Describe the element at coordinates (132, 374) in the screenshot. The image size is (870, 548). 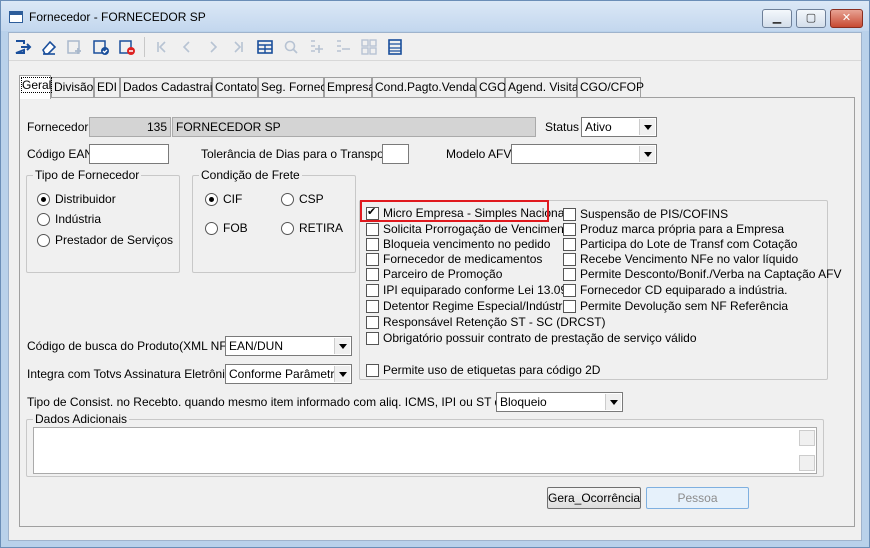
I see `integra-totvs-label: Integra com Totvs Assinatura Eletrônica` at that location.